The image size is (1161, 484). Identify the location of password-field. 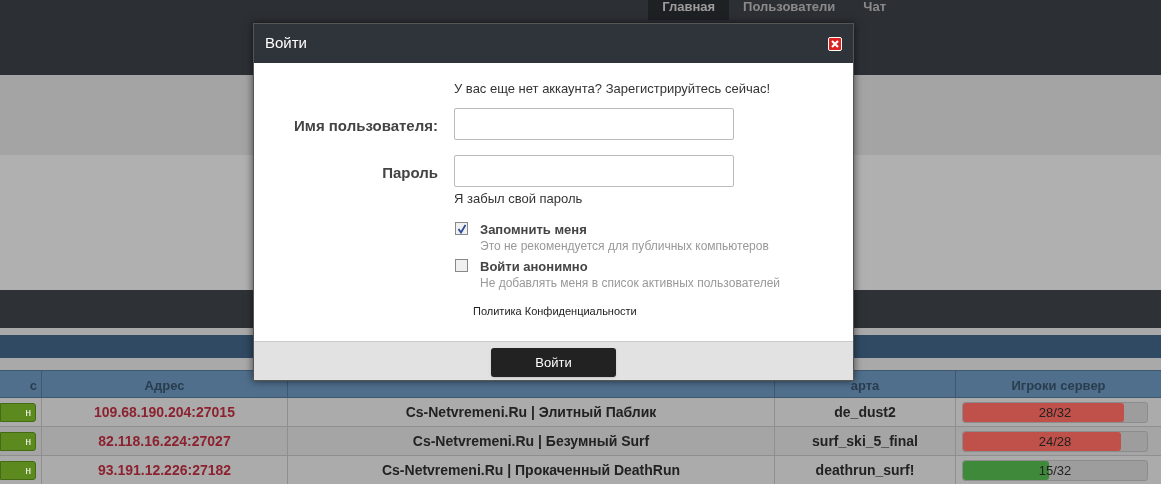
(594, 171).